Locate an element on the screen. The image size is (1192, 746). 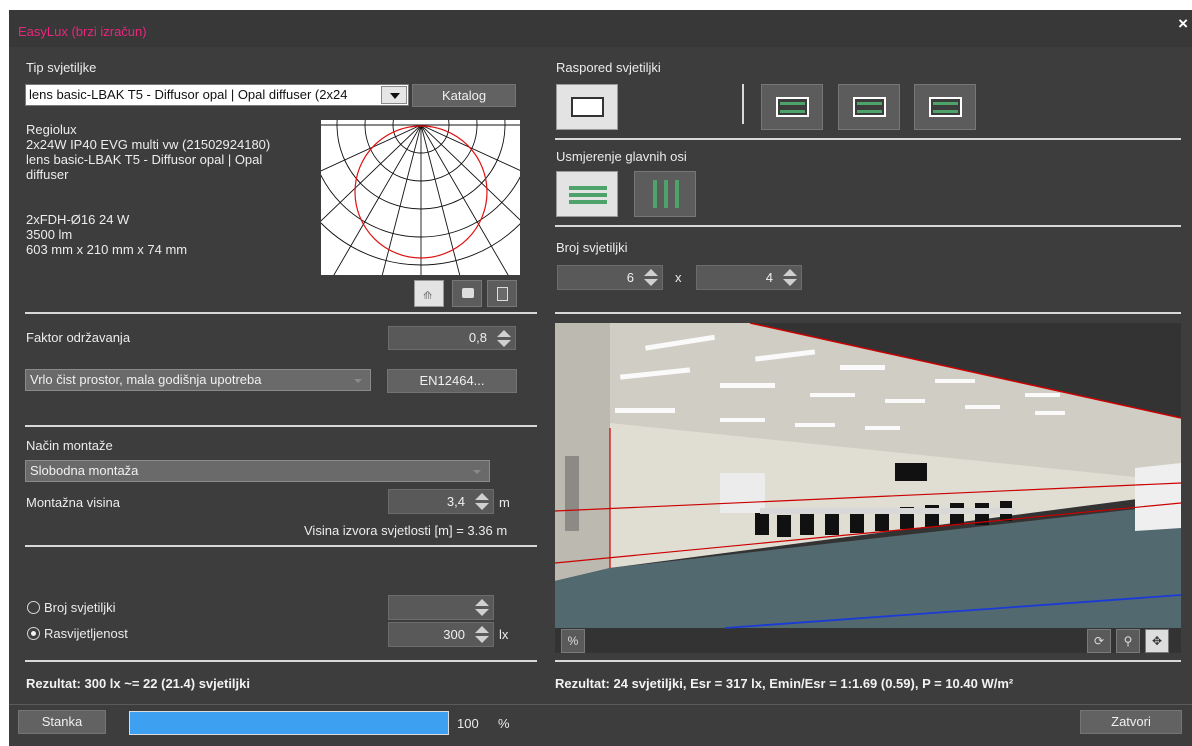
datasheet-icon is located at coordinates (502, 294).